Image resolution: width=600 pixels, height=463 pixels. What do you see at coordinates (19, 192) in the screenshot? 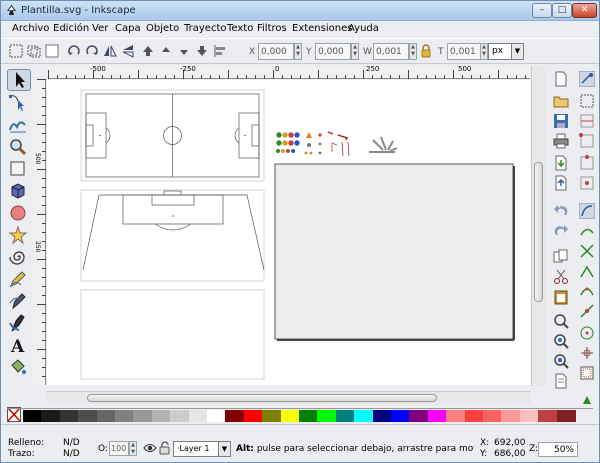
I see `3d-box-tool` at bounding box center [19, 192].